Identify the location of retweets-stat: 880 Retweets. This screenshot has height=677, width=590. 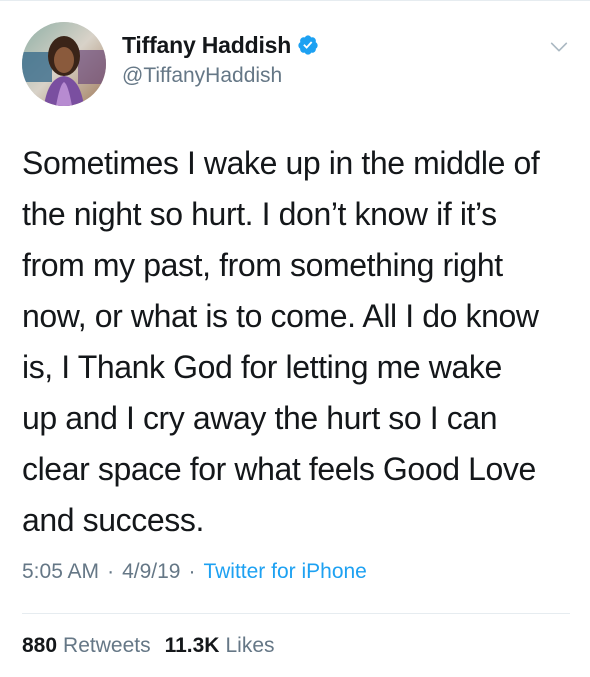
(86, 646).